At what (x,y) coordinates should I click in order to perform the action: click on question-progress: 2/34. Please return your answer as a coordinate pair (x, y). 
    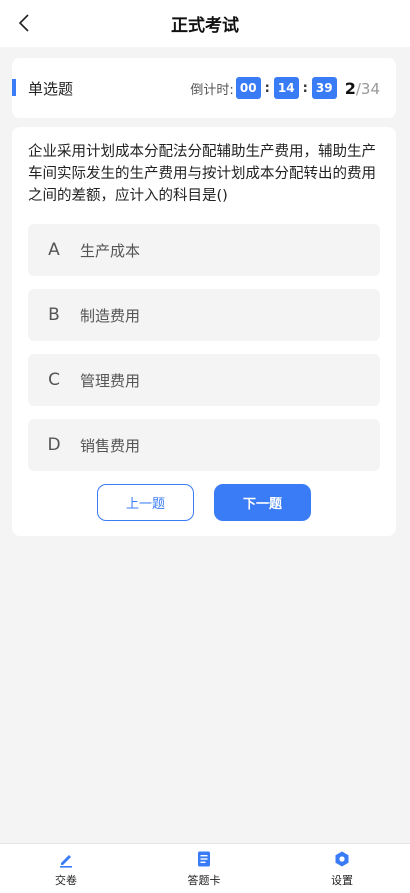
    Looking at the image, I should click on (362, 88).